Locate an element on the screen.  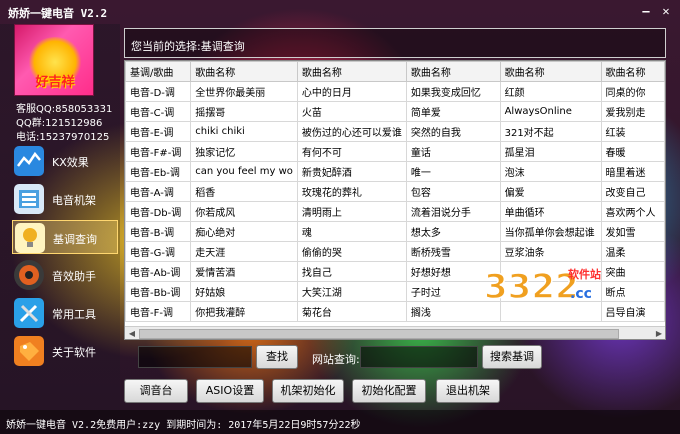
scroll-right-icon: ▶ is located at coordinates (659, 333).